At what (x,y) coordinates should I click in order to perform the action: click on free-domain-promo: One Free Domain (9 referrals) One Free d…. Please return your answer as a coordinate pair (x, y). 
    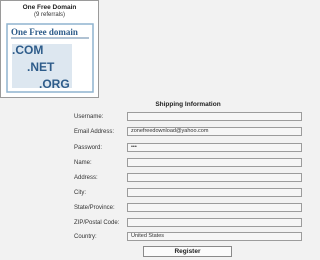
    Looking at the image, I should click on (49, 49).